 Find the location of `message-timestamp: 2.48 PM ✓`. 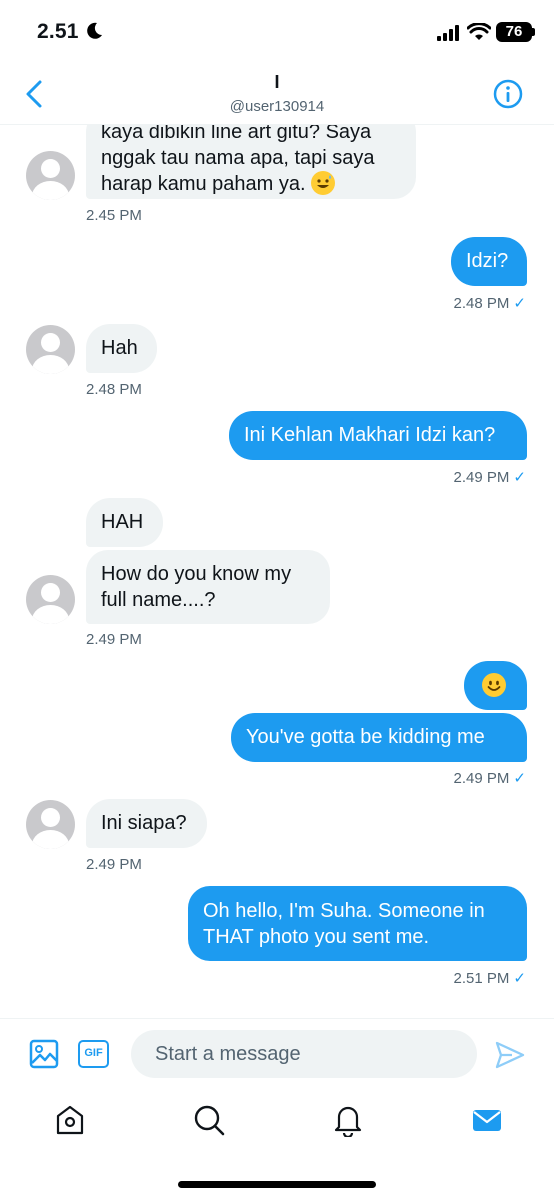

message-timestamp: 2.48 PM ✓ is located at coordinates (490, 303).